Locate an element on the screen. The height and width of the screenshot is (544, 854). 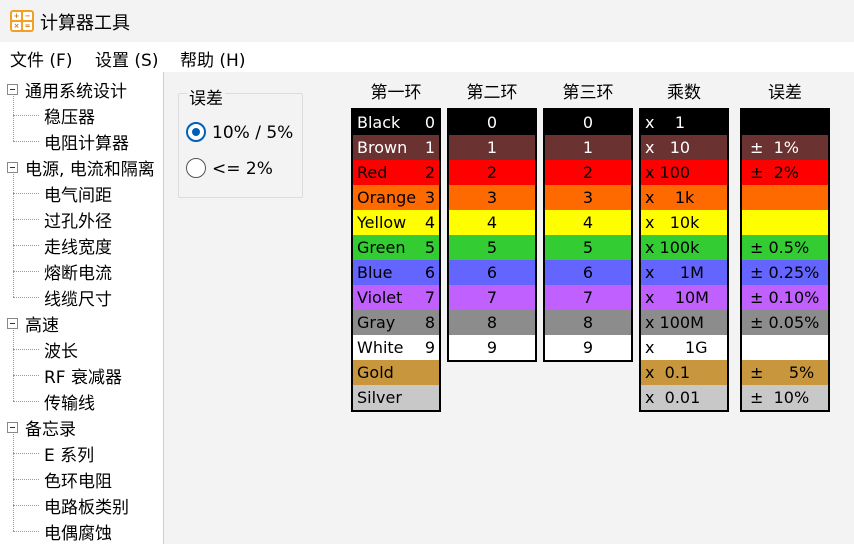
color-cell-violet: ± 0.10% is located at coordinates (785, 297).